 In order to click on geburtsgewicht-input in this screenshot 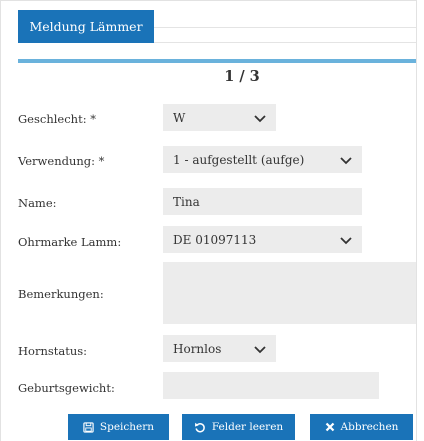, I will do `click(271, 385)`.